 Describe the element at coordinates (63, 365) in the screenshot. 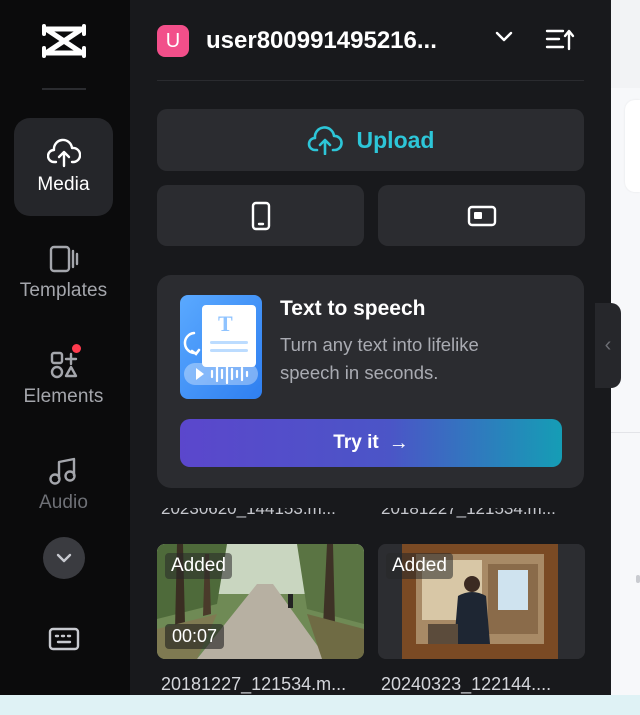

I see `elements-icon` at that location.